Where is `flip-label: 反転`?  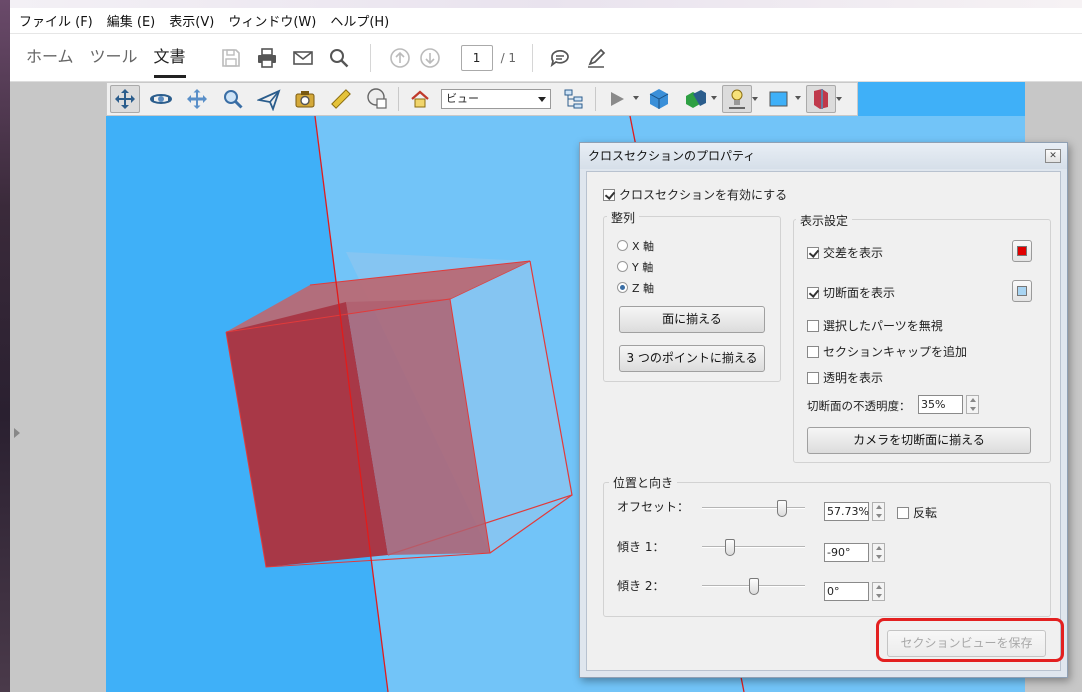
flip-label: 反転 is located at coordinates (925, 513).